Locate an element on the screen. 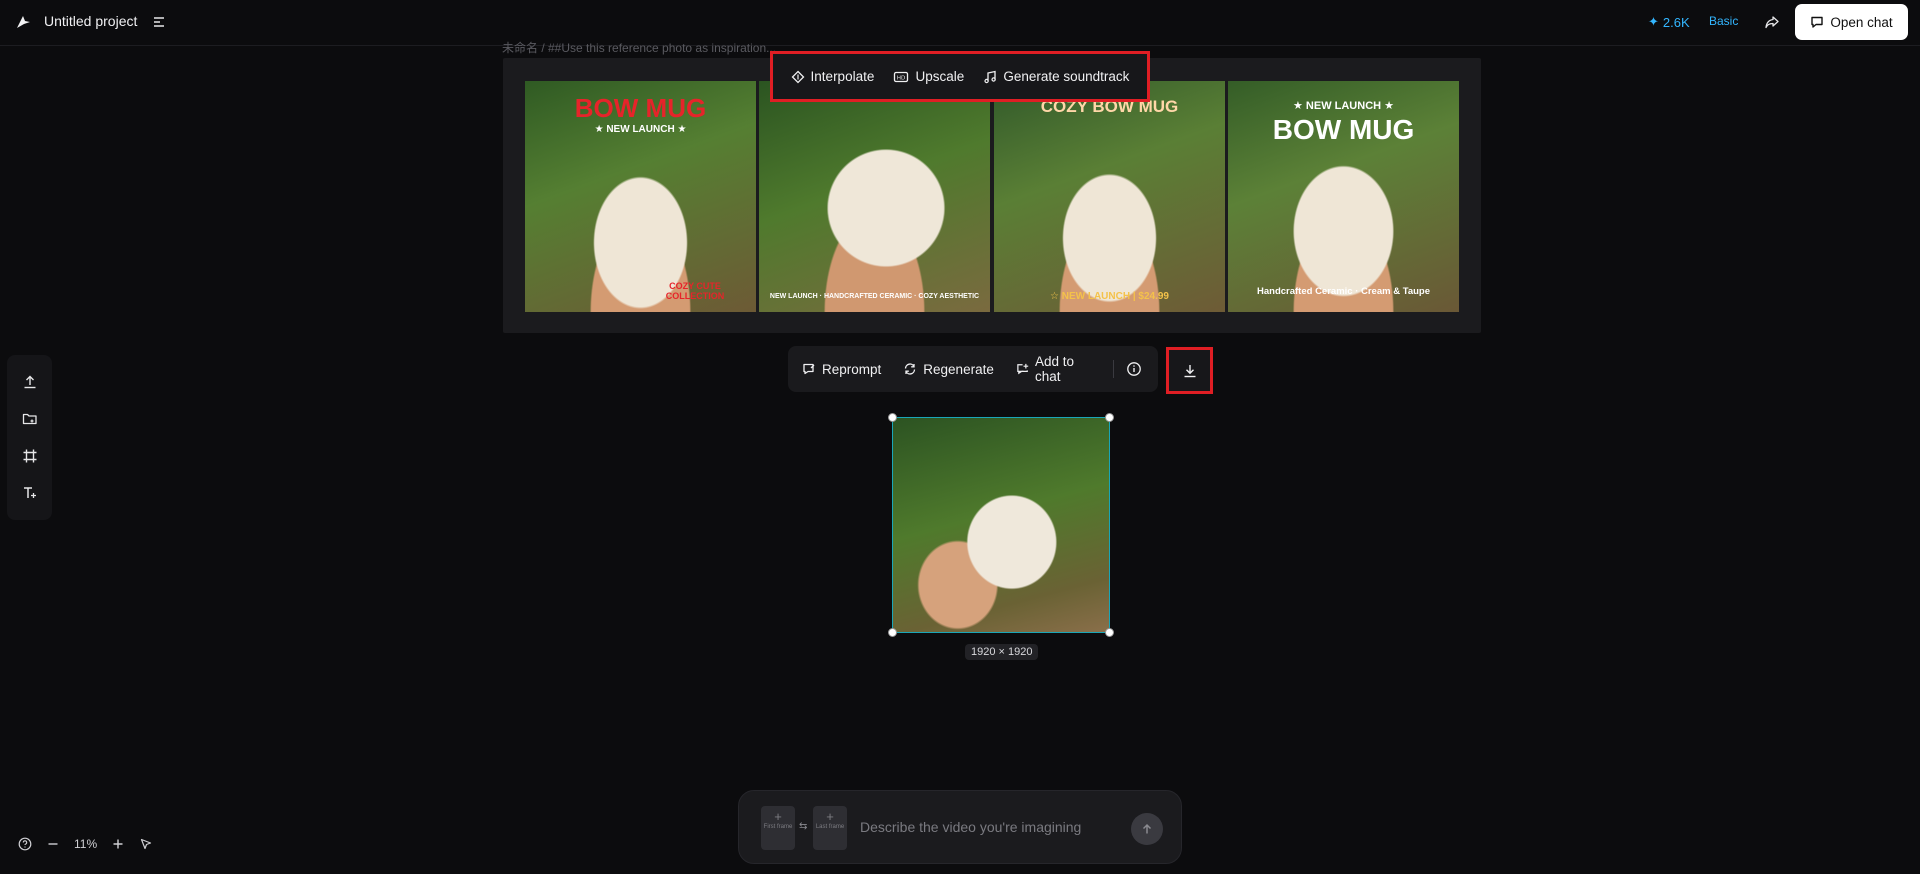 Image resolution: width=1920 pixels, height=874 pixels. first-frame-slot: + First frame is located at coordinates (778, 828).